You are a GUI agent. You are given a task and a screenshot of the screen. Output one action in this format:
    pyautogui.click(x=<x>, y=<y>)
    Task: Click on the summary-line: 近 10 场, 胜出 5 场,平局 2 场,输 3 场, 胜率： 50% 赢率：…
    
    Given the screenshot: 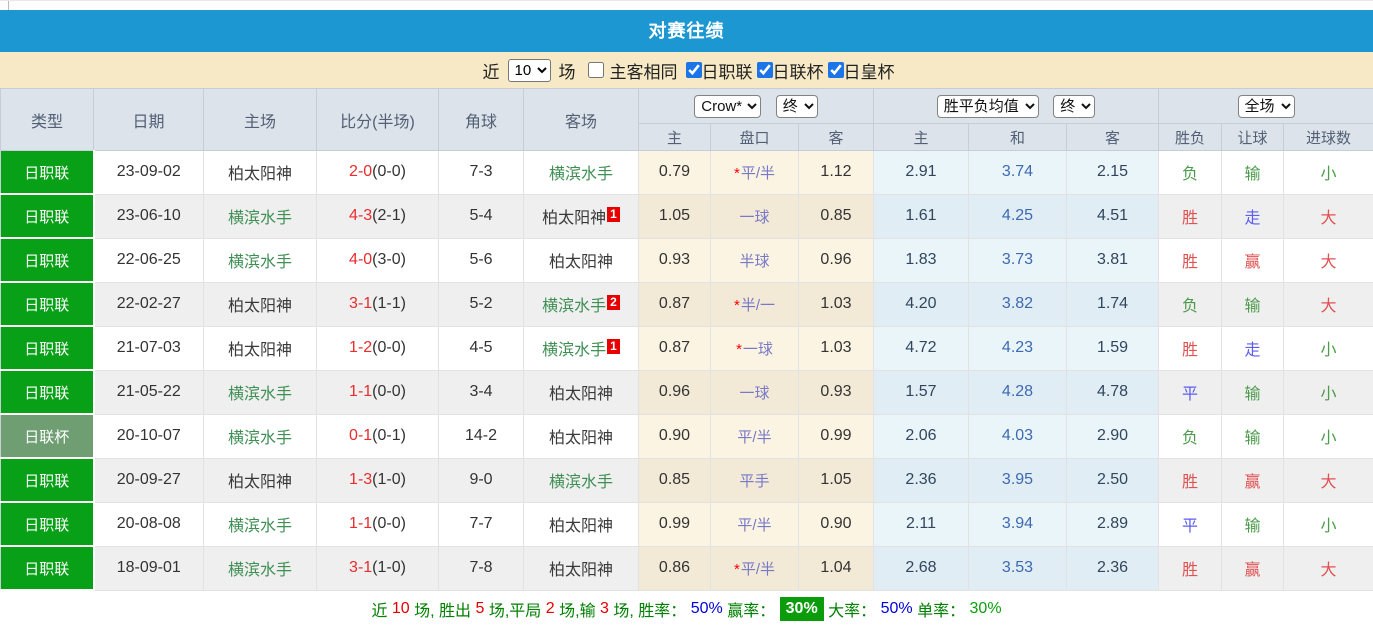 What is the action you would take?
    pyautogui.click(x=686, y=609)
    